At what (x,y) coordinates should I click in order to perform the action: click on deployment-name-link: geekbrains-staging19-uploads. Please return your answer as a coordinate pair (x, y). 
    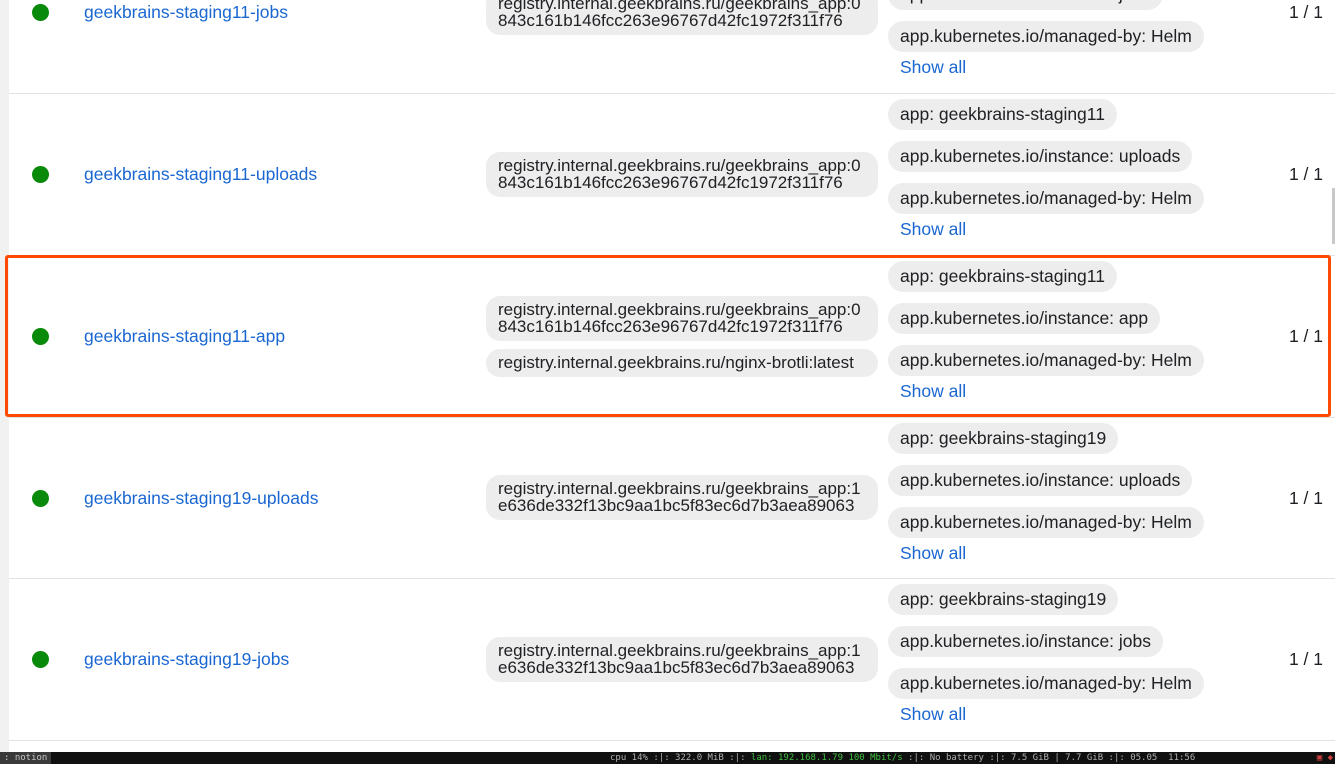
    Looking at the image, I should click on (201, 498).